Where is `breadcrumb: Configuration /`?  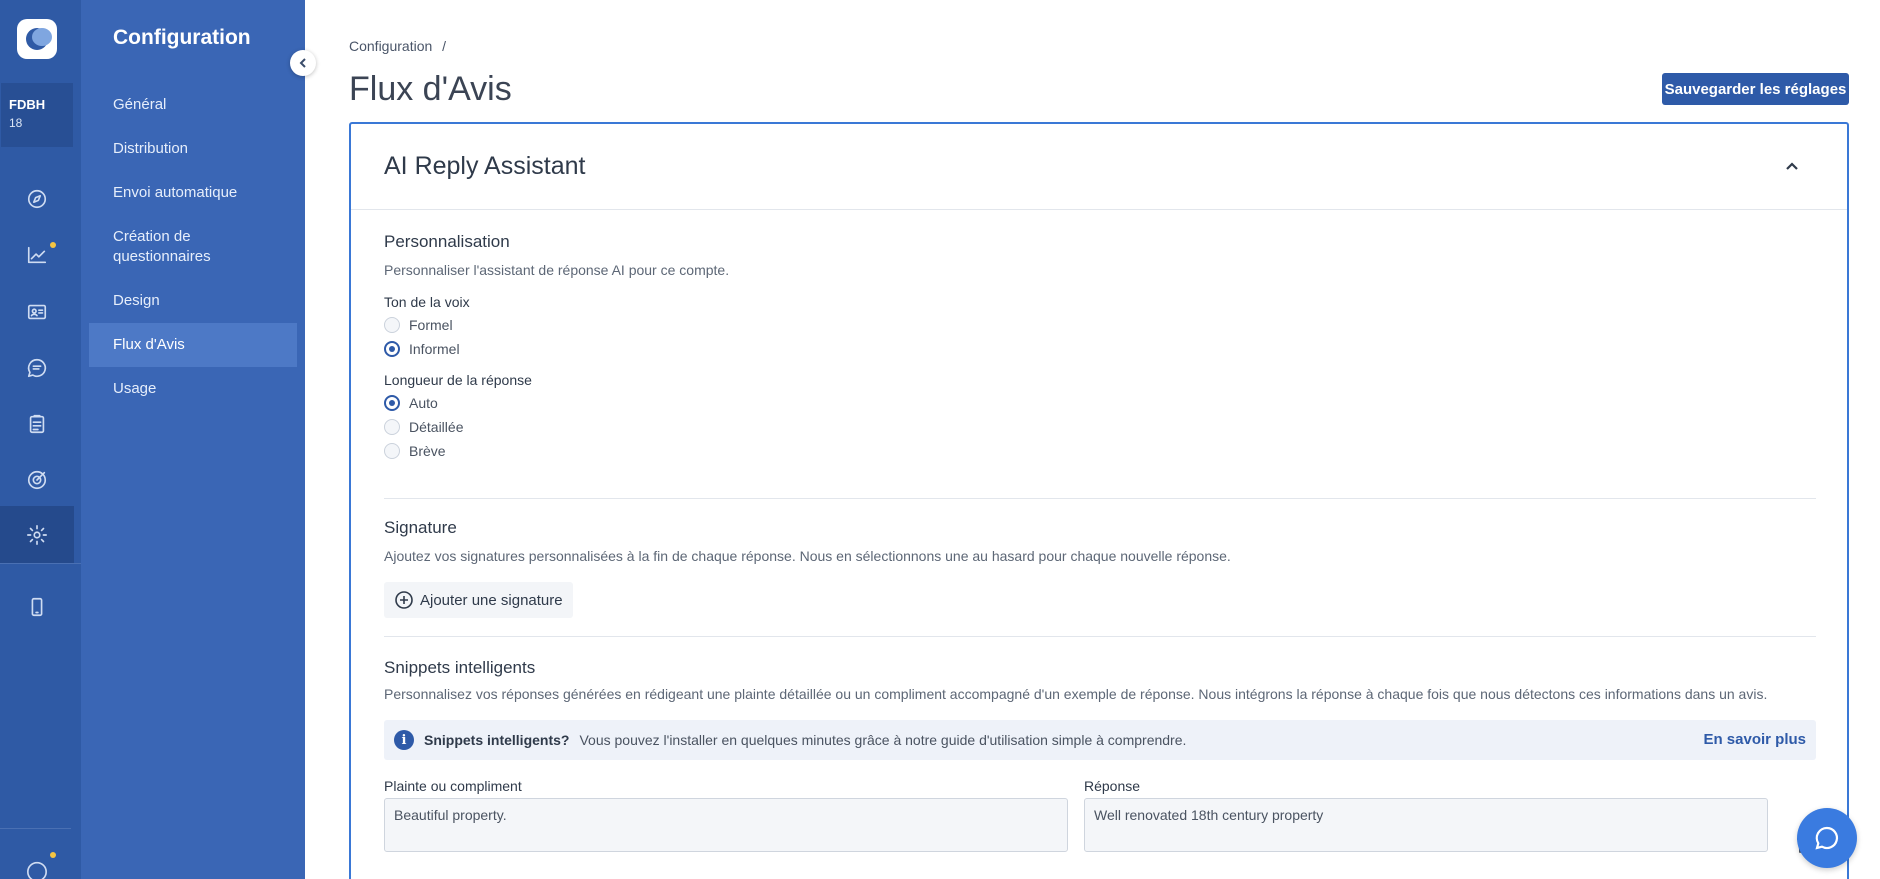
breadcrumb: Configuration / is located at coordinates (397, 46).